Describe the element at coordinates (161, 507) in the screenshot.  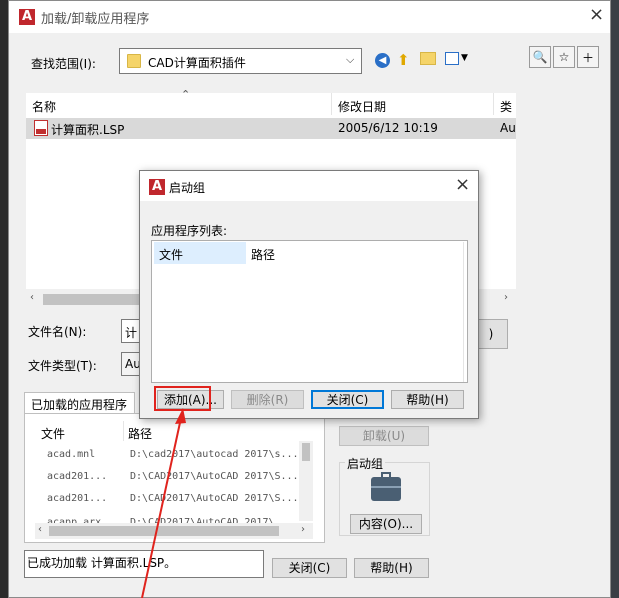
I see `arrow-shaft` at that location.